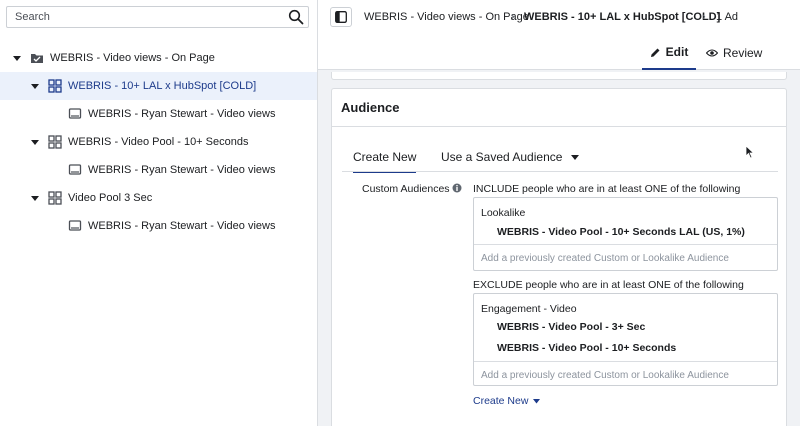 Image resolution: width=800 pixels, height=426 pixels. Describe the element at coordinates (502, 157) in the screenshot. I see `saved-audience-label: Use a Saved Audience` at that location.